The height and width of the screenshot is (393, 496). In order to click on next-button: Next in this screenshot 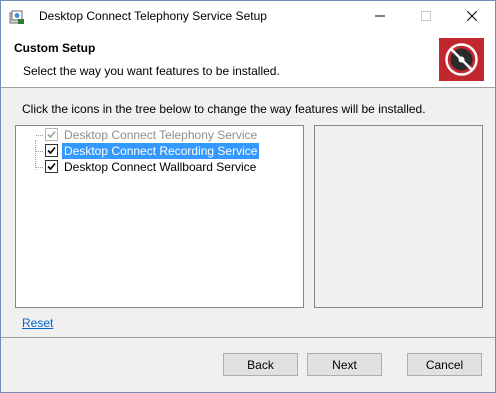, I will do `click(344, 364)`.